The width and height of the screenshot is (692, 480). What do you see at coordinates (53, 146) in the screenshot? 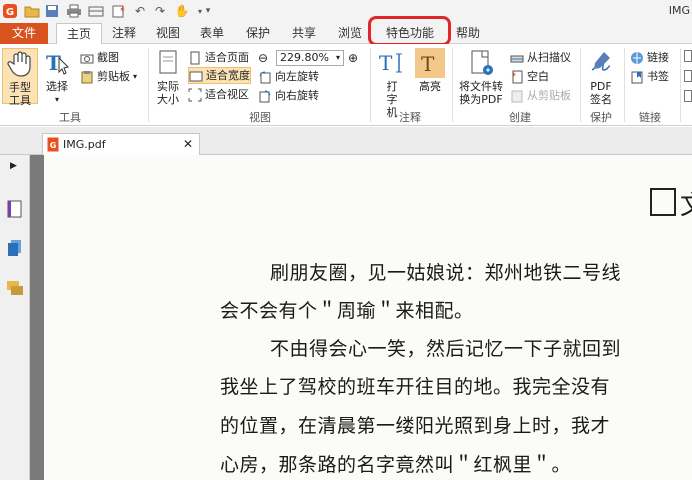
I see `pdf-file-icon: G` at bounding box center [53, 146].